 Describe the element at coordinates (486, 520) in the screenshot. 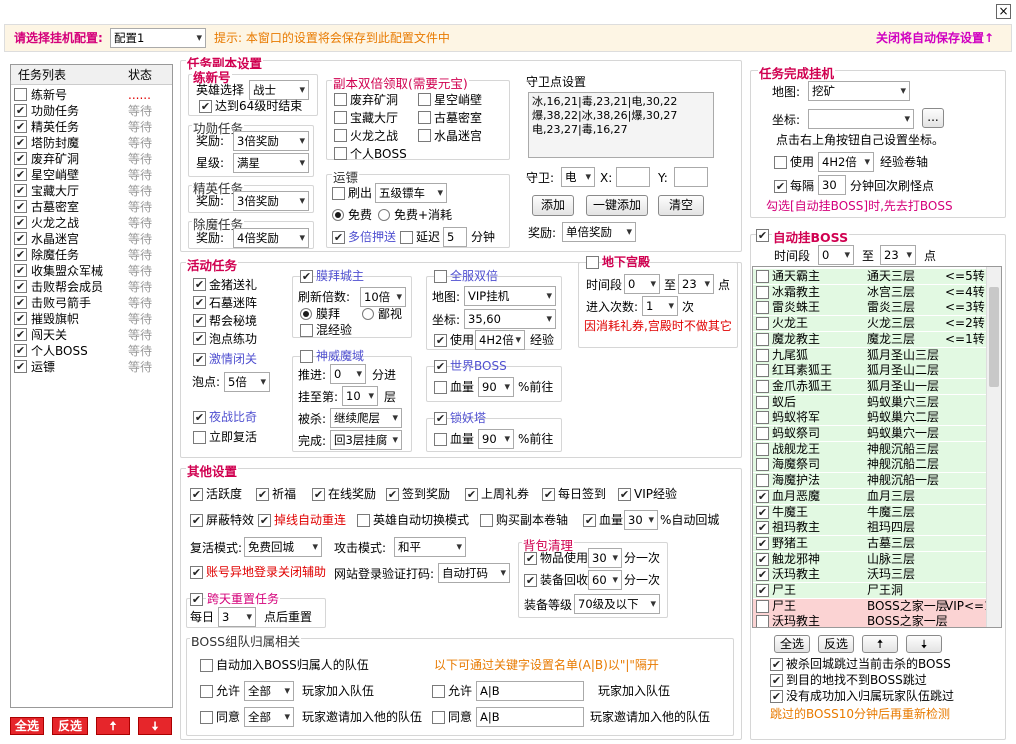

I see `buy-scroll-checkbox` at that location.